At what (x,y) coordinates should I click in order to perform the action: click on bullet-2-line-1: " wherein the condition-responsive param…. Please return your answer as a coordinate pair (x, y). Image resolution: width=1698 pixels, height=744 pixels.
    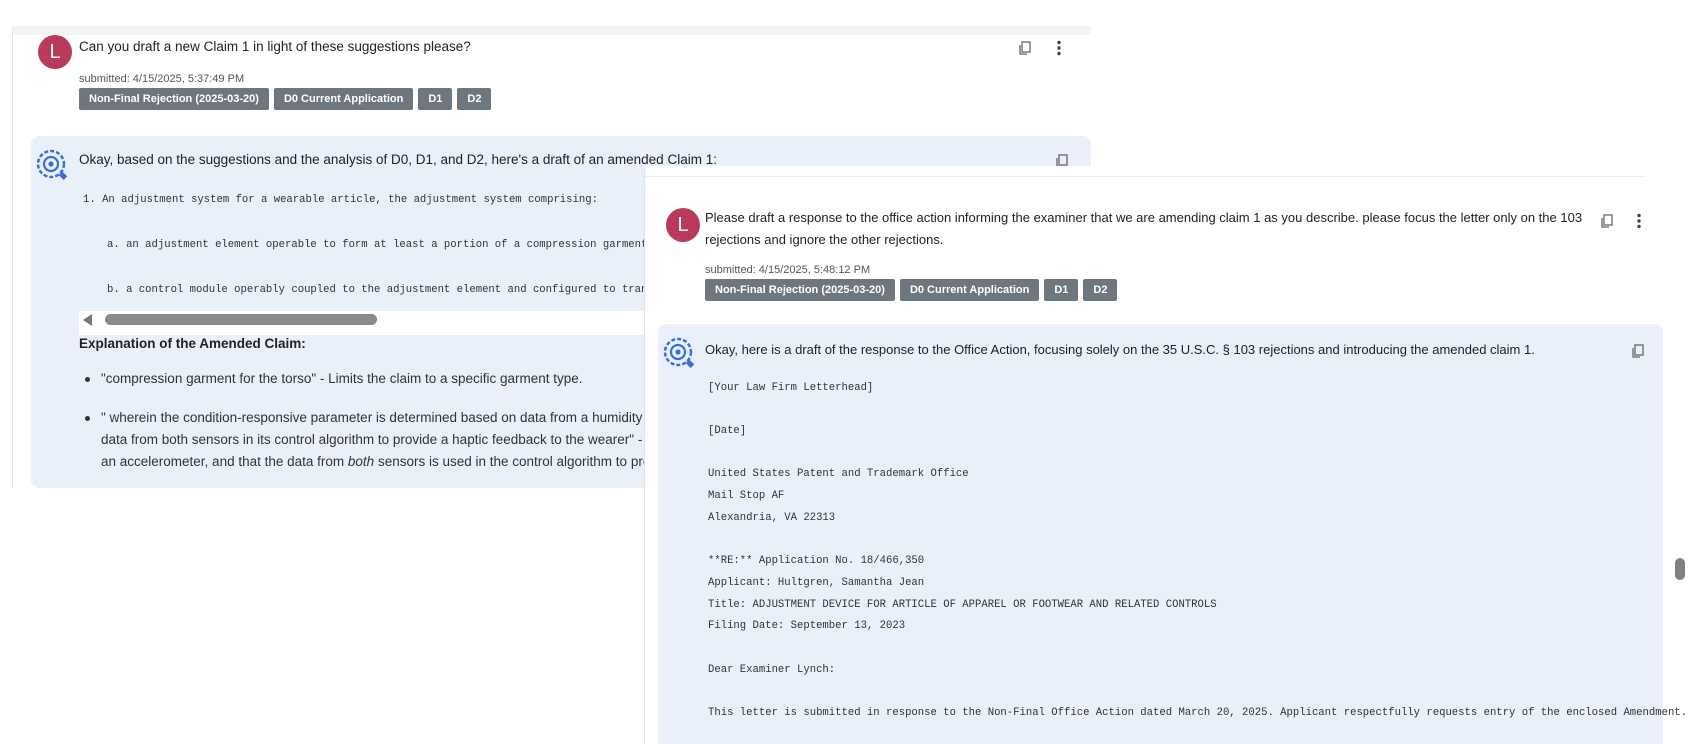
    Looking at the image, I should click on (380, 417).